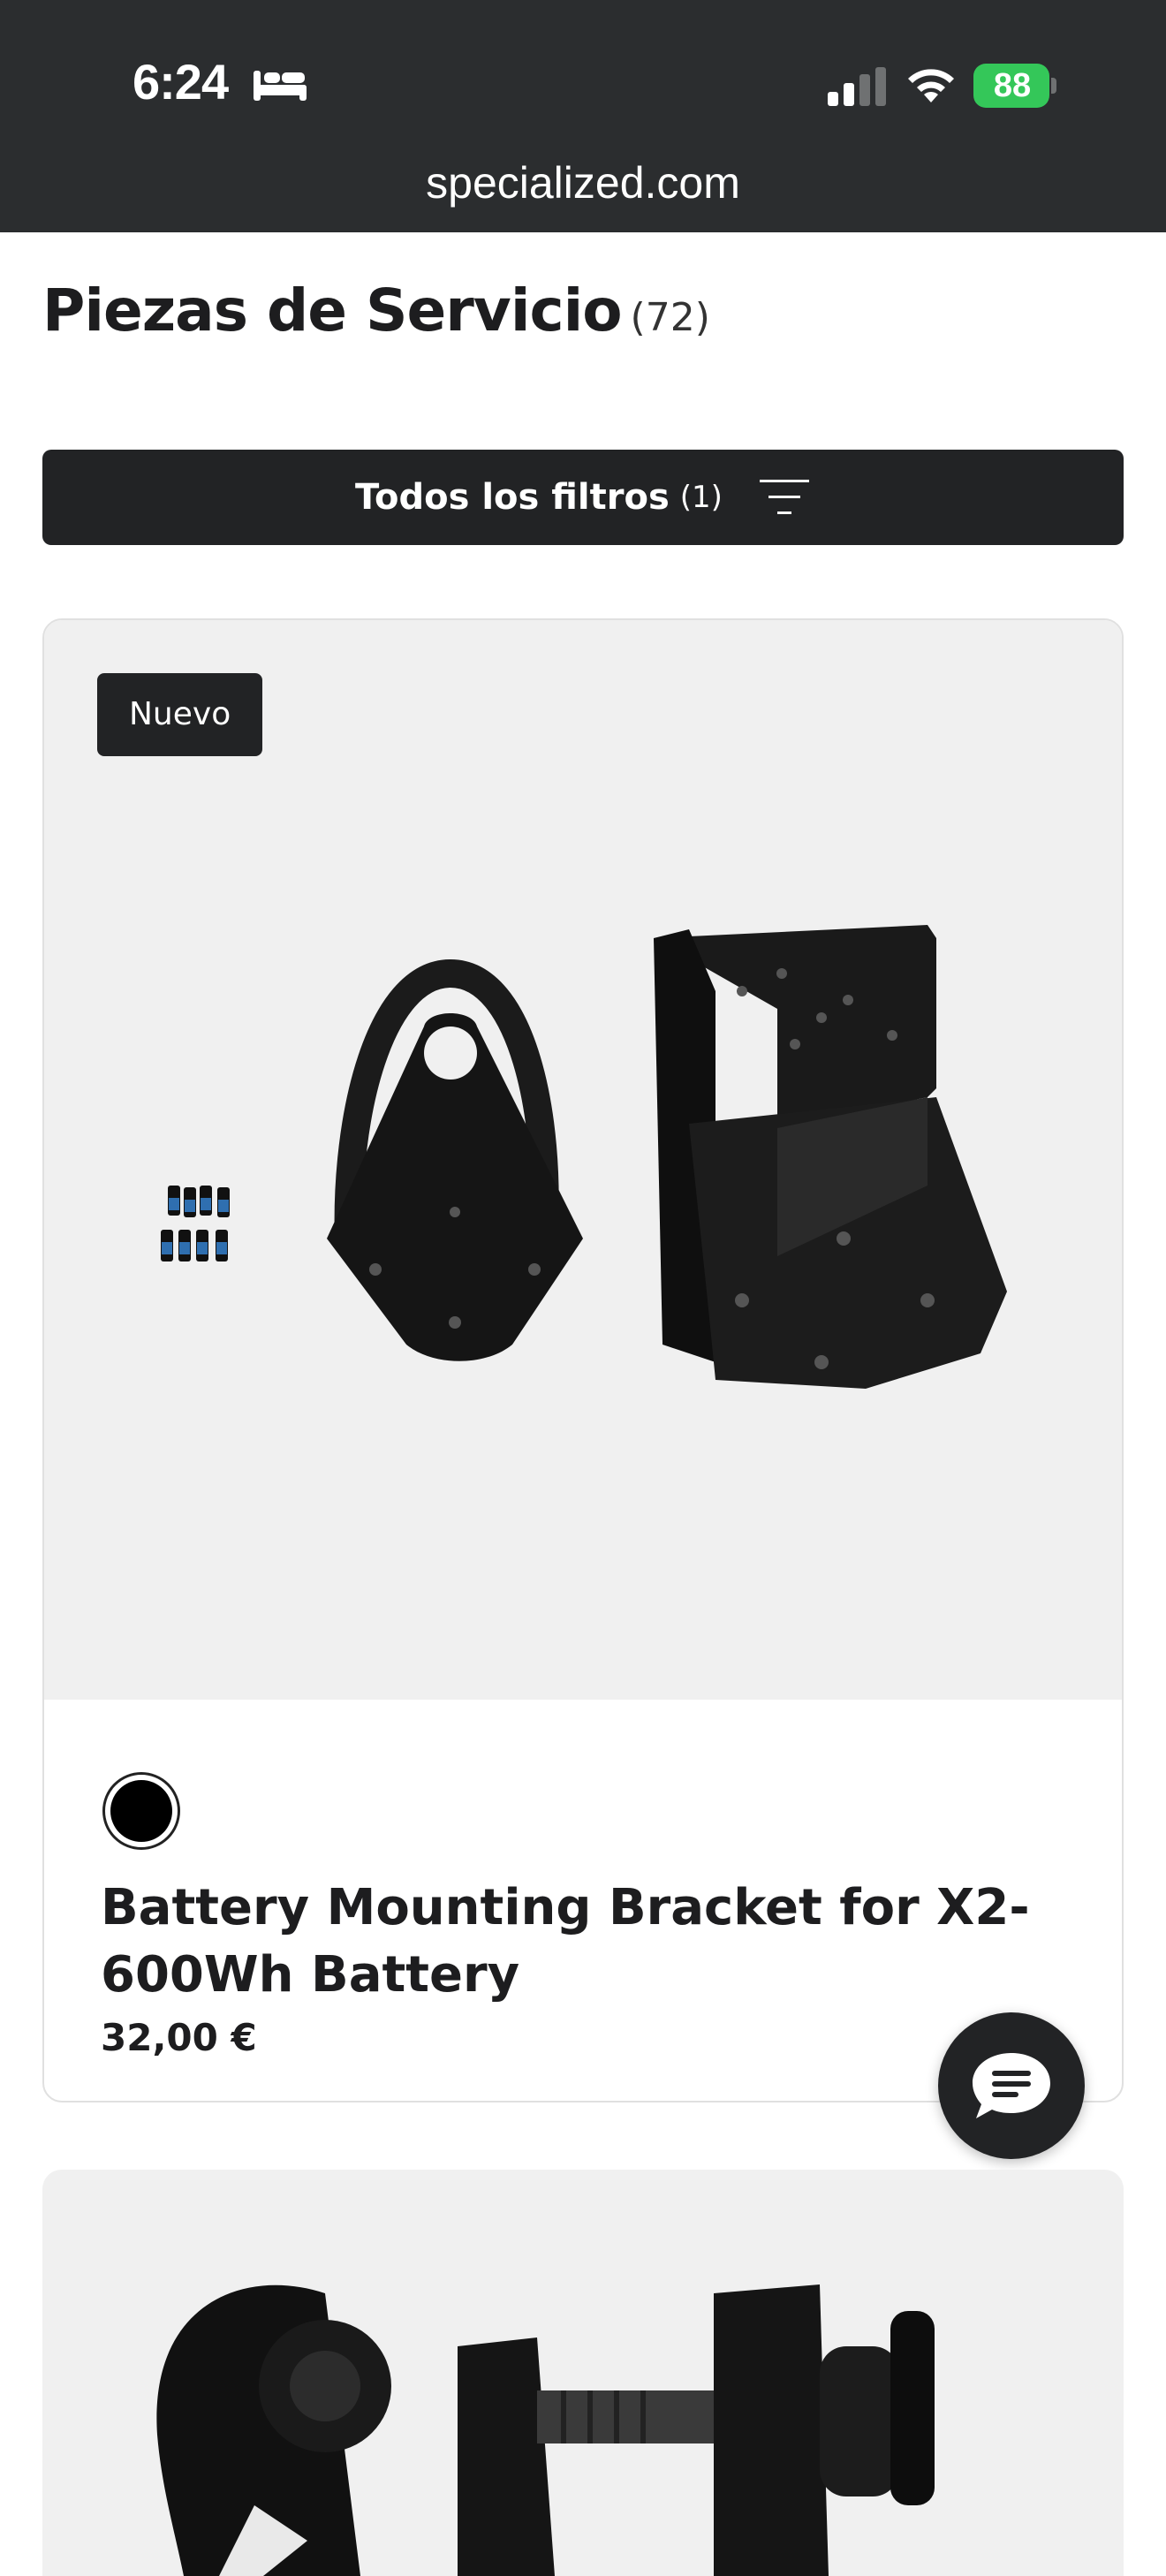 The height and width of the screenshot is (2576, 1166). Describe the element at coordinates (583, 116) in the screenshot. I see `browser-top-bar: 6:24 88 specialized.com` at that location.